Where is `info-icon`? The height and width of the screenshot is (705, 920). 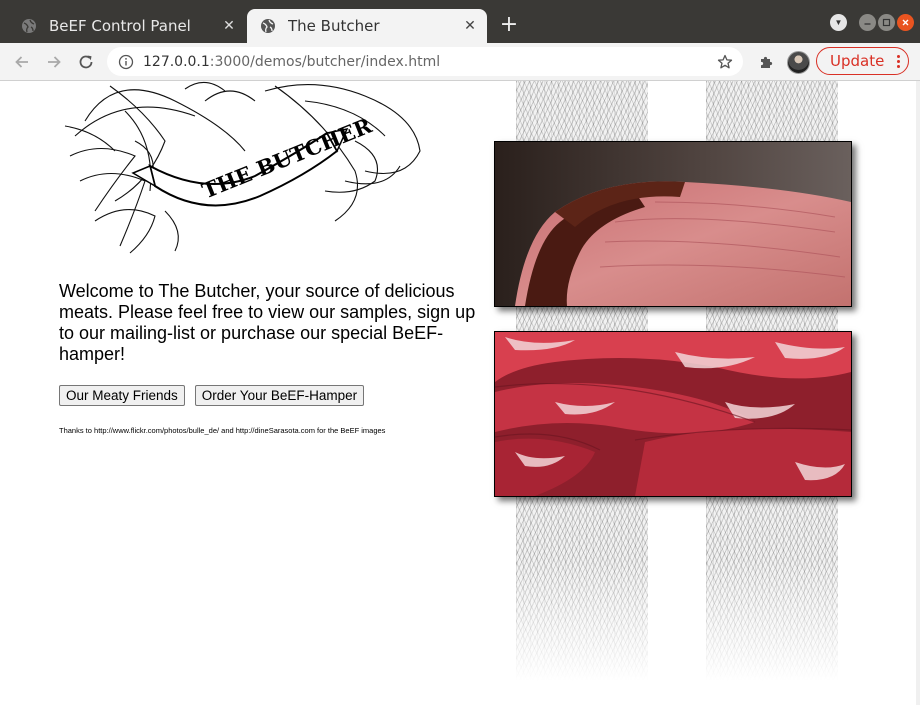
info-icon is located at coordinates (126, 62).